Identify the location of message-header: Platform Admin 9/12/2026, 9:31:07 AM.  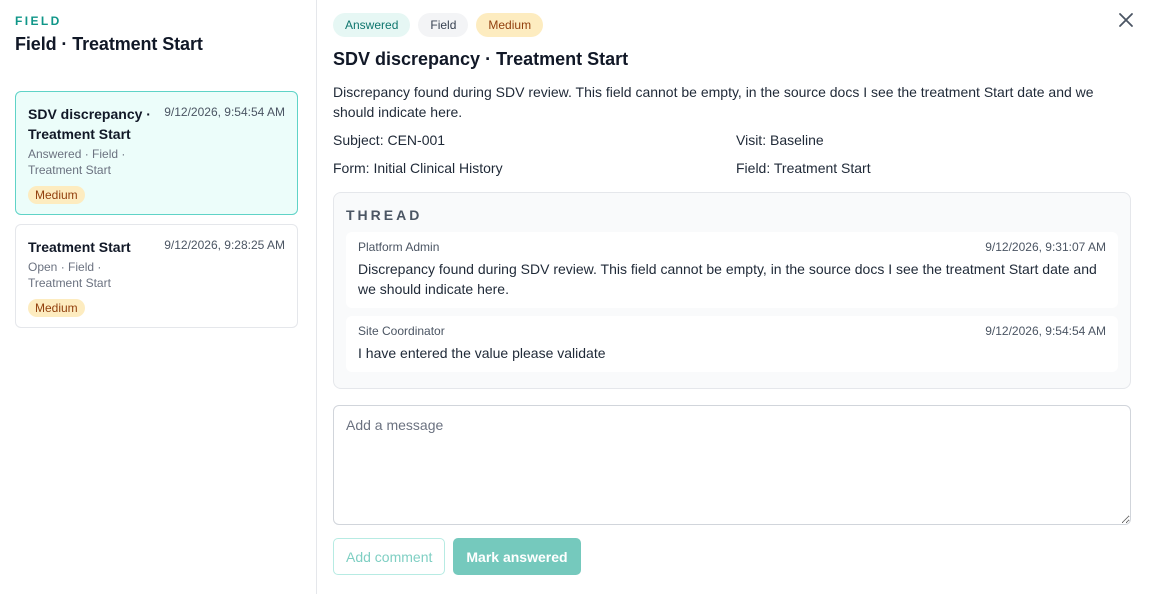
(732, 247).